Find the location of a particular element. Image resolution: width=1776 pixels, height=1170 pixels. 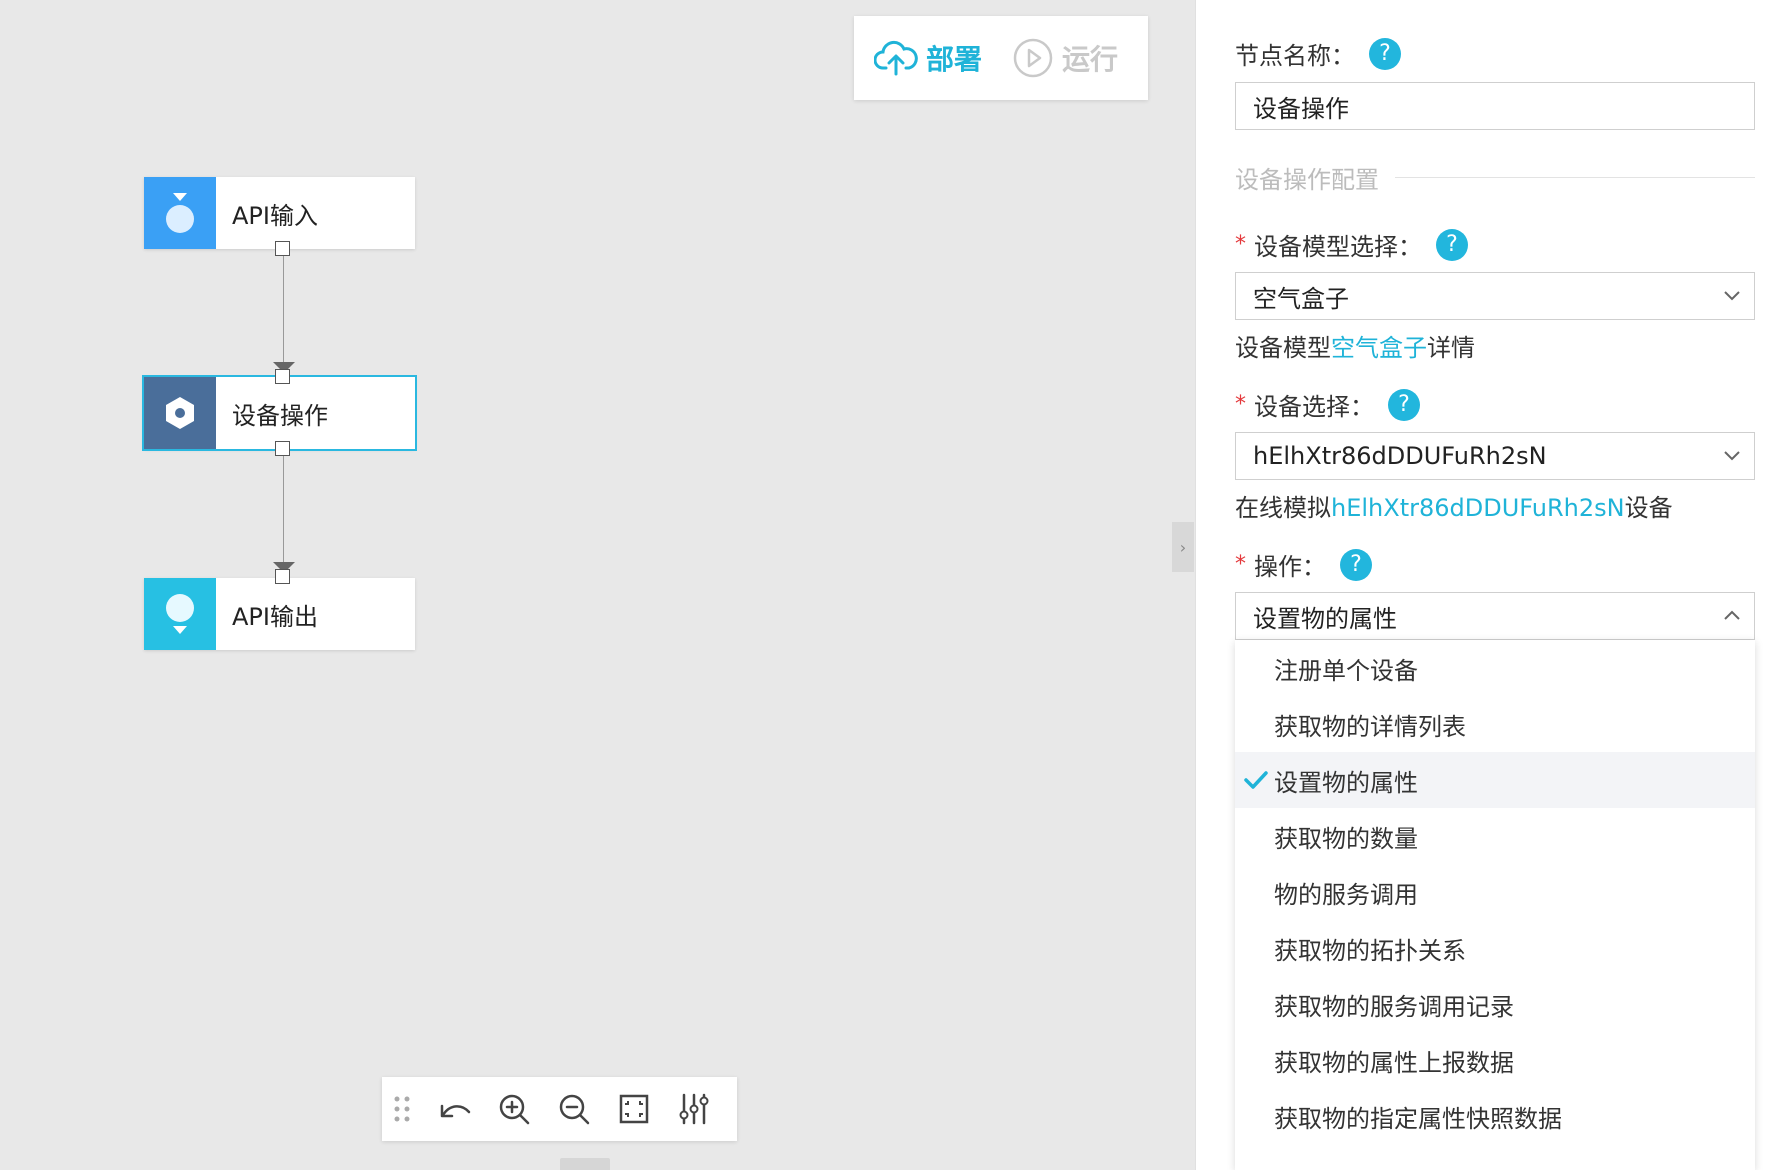

drag-handle-icon is located at coordinates (402, 1109).